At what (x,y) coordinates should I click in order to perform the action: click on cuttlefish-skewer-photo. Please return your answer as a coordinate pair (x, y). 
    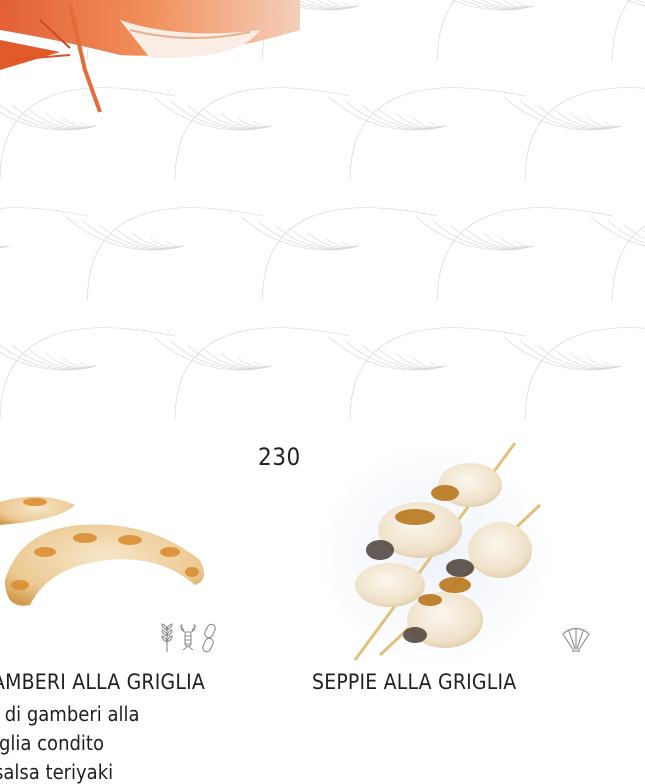
    Looking at the image, I should click on (435, 553).